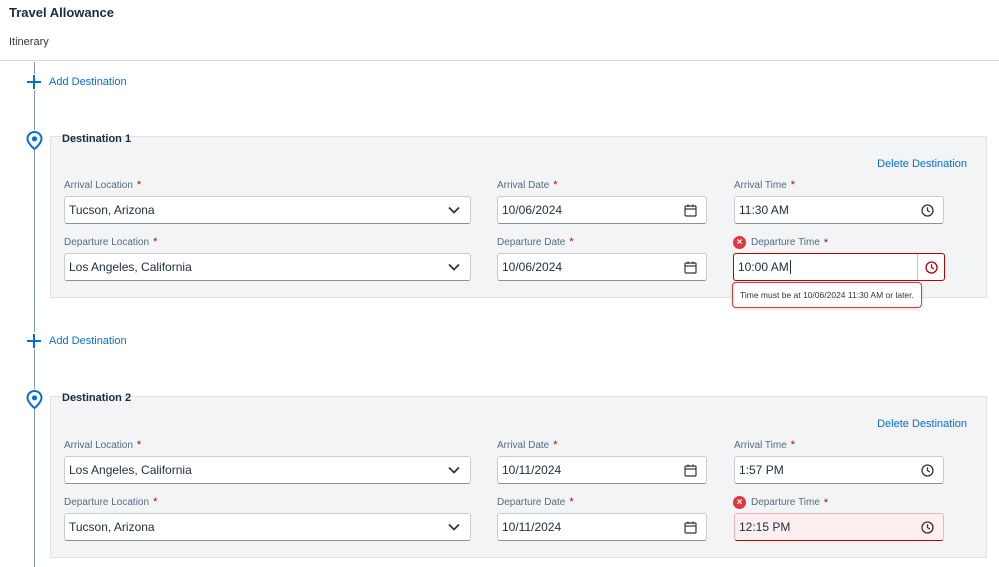 This screenshot has width=999, height=567. Describe the element at coordinates (97, 398) in the screenshot. I see `destination-title: Destination 2` at that location.